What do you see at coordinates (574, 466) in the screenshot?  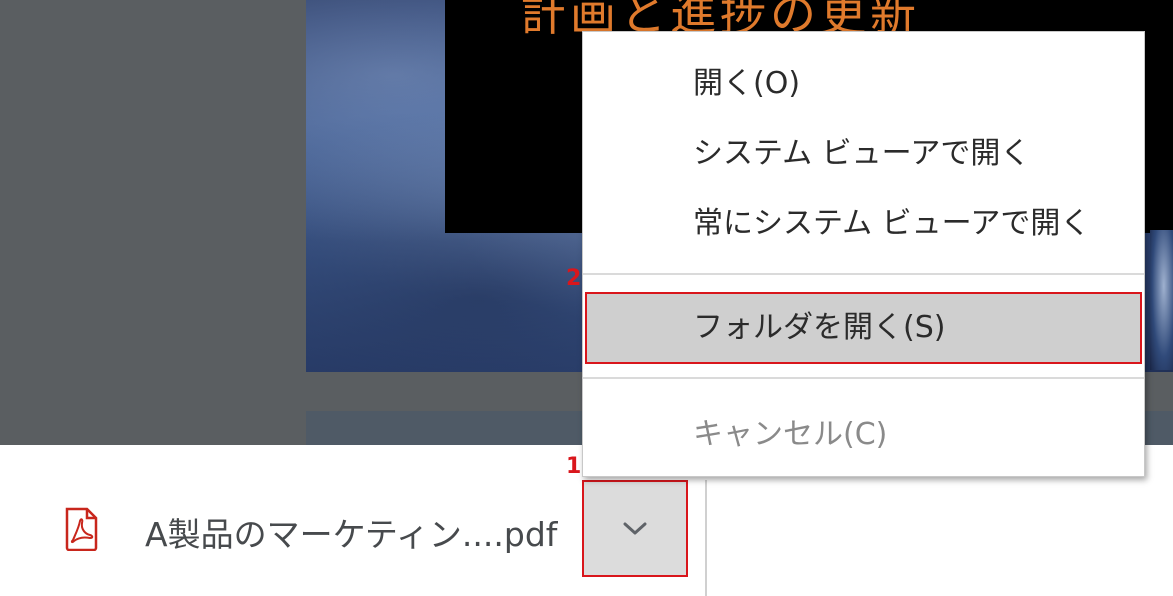 I see `step-marker-1: 1` at bounding box center [574, 466].